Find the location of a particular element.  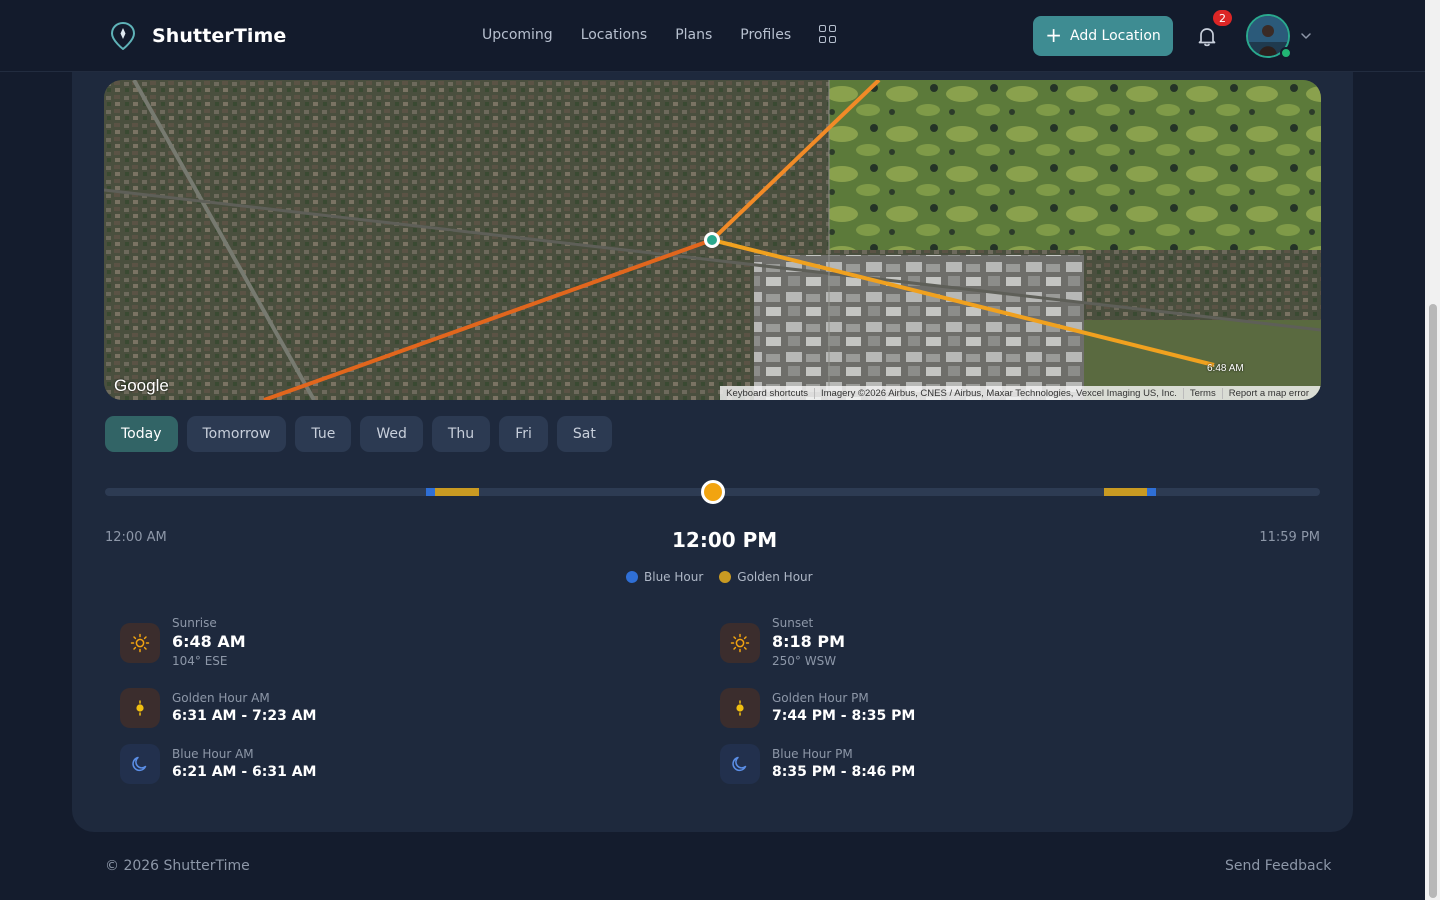

plus-icon: + is located at coordinates (1053, 35).